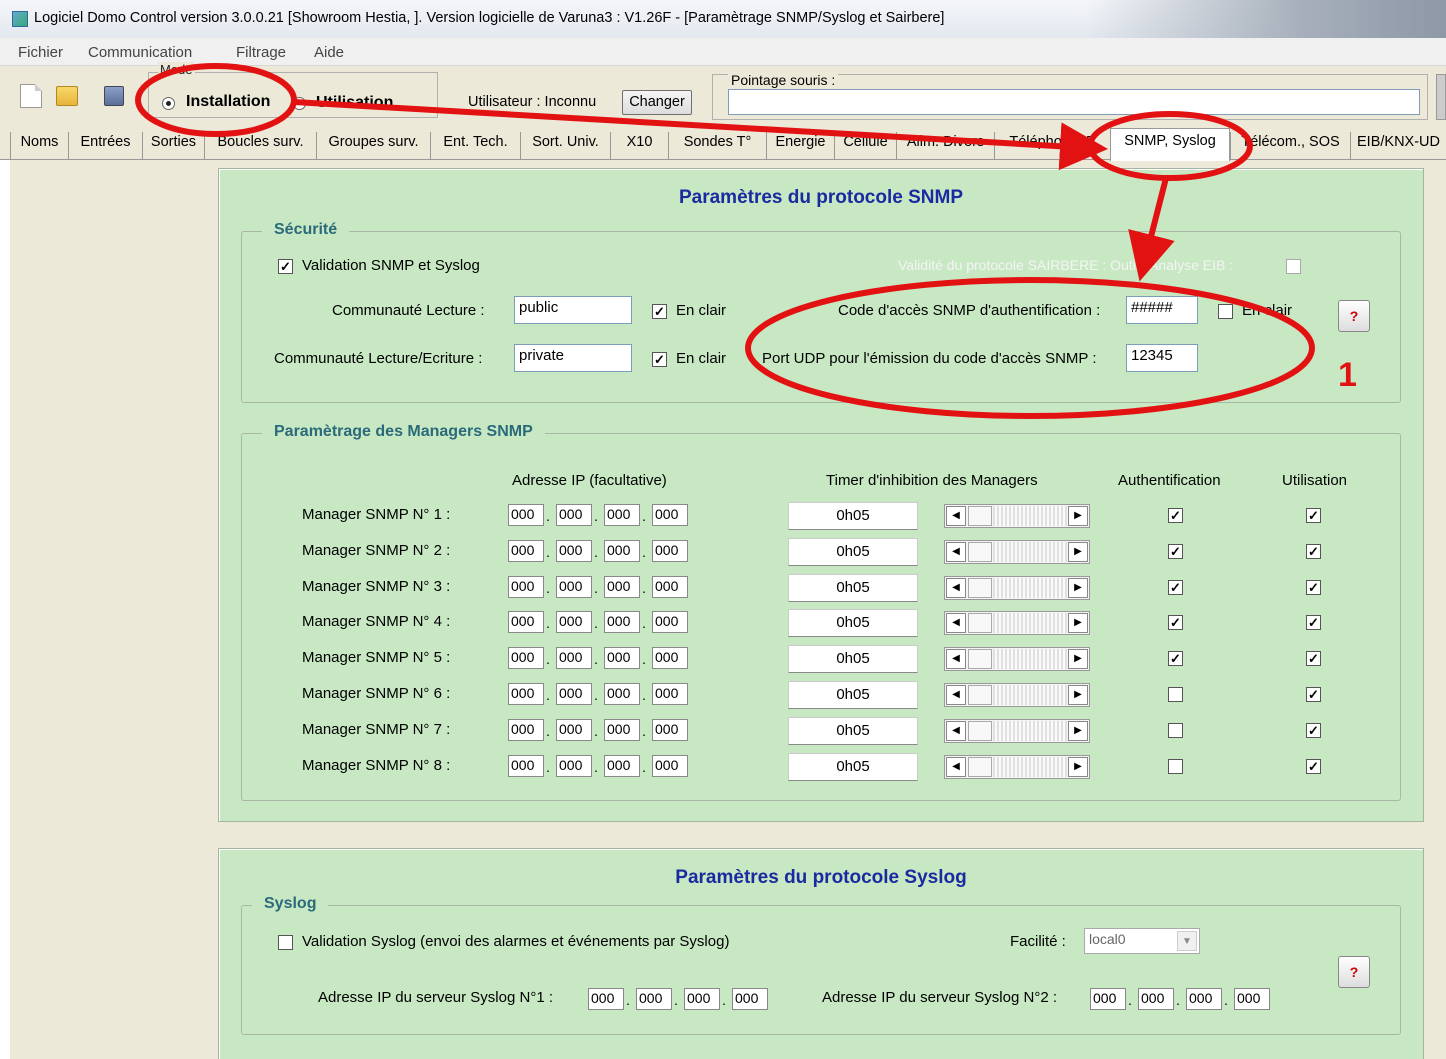 The height and width of the screenshot is (1059, 1446). What do you see at coordinates (261, 52) in the screenshot?
I see `menu-filtrage: Filtrage` at bounding box center [261, 52].